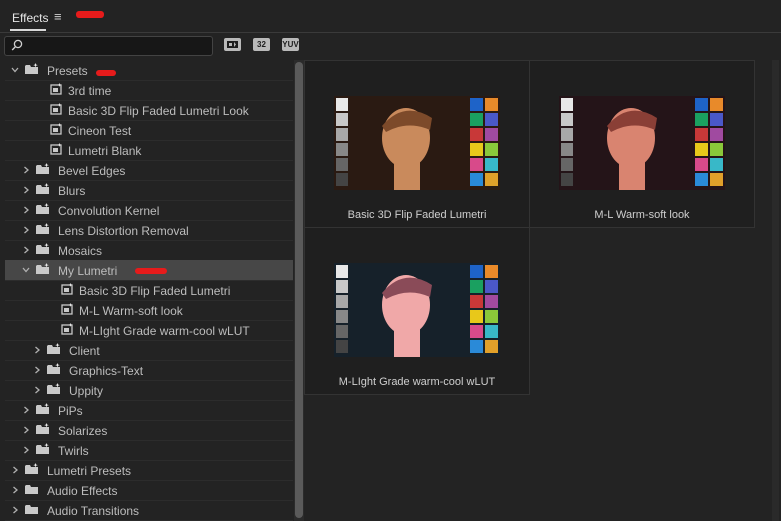 This screenshot has width=781, height=521. I want to click on folder-row: Convolution Kernel, so click(149, 210).